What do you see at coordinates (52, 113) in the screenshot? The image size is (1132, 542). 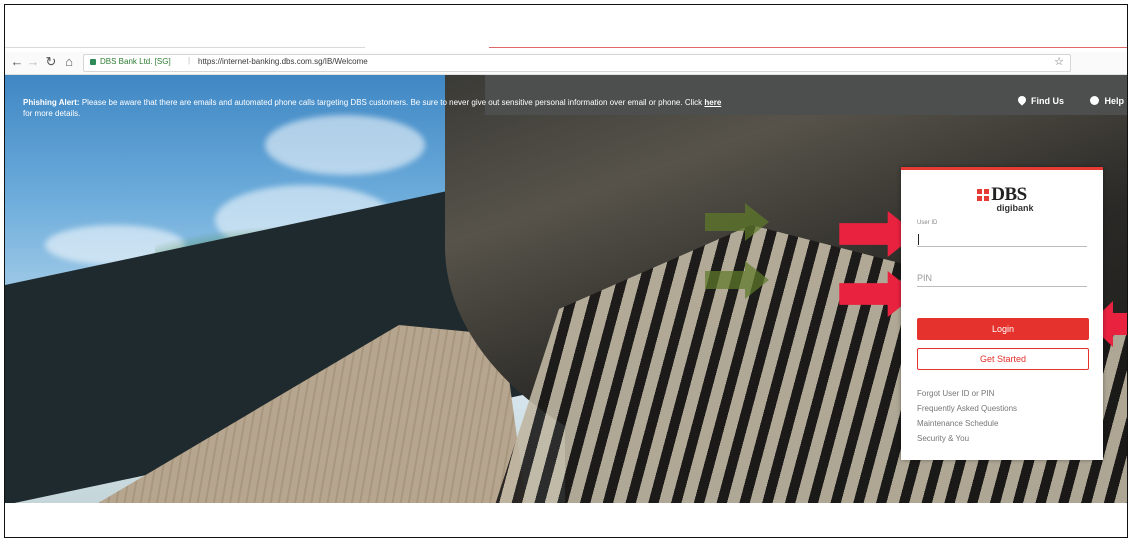 I see `alert-suffix: for more details.` at bounding box center [52, 113].